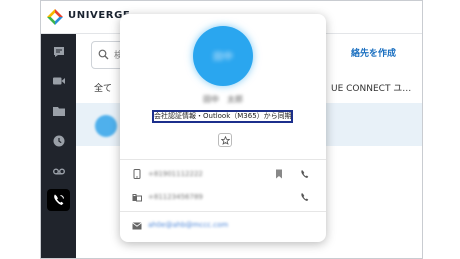  Describe the element at coordinates (58, 170) in the screenshot. I see `voicemail-icon` at that location.